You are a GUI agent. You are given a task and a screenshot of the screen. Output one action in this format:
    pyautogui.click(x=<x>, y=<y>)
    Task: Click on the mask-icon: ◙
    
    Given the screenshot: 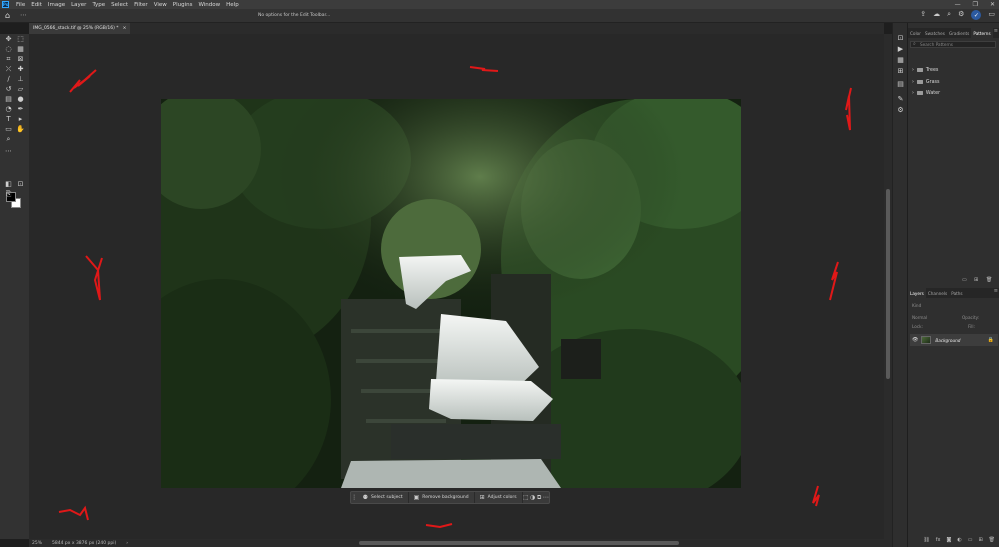 What is the action you would take?
    pyautogui.click(x=948, y=541)
    